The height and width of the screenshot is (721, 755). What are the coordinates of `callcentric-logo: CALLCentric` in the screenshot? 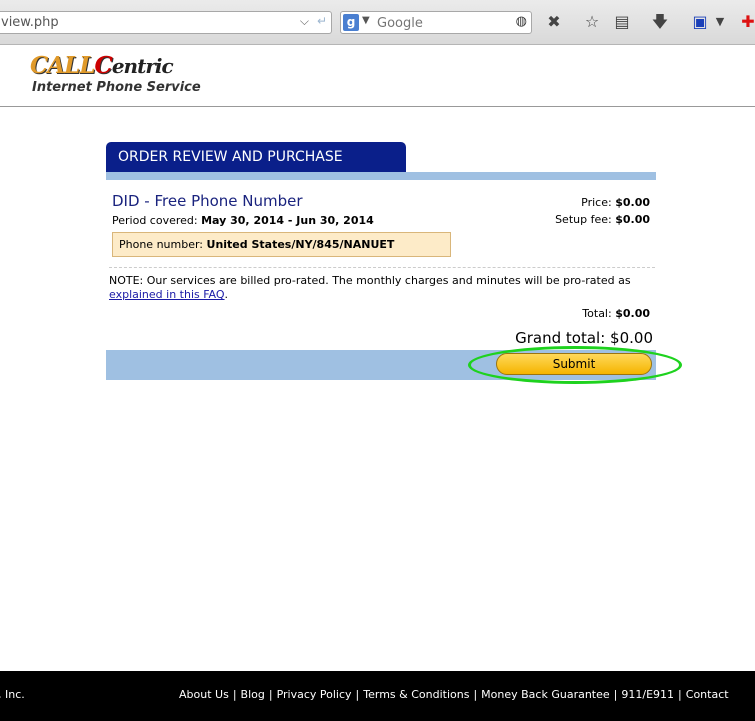 It's located at (102, 65).